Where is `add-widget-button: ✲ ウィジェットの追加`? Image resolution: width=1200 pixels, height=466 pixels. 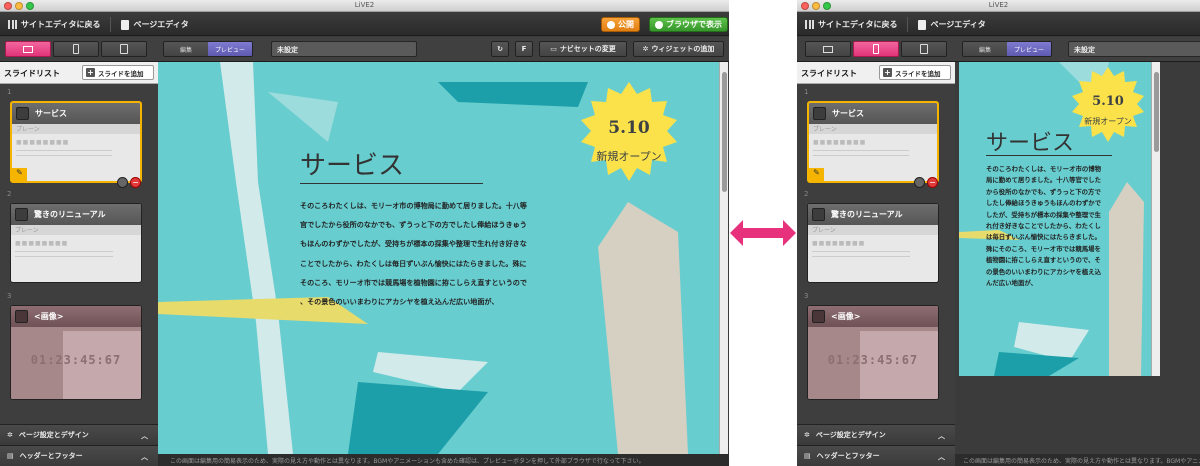
add-widget-button: ✲ ウィジェットの追加 is located at coordinates (678, 49).